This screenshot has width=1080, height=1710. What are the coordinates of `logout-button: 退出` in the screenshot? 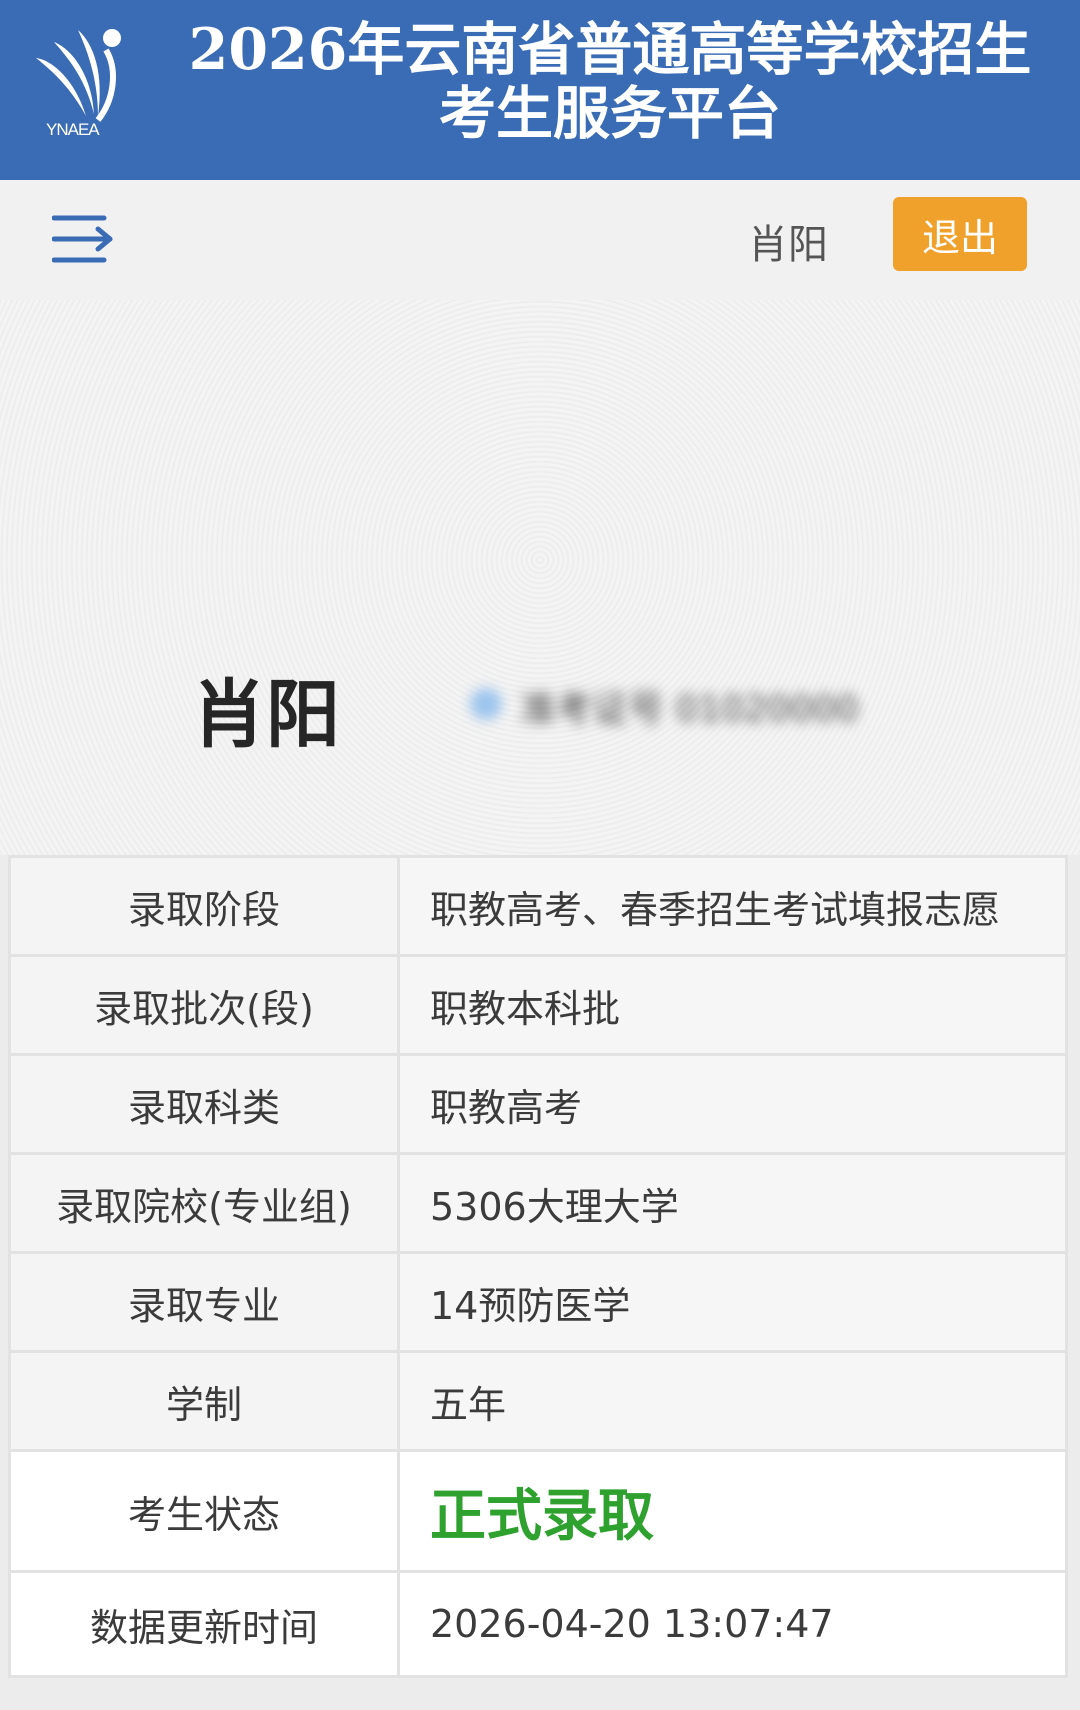 It's located at (960, 234).